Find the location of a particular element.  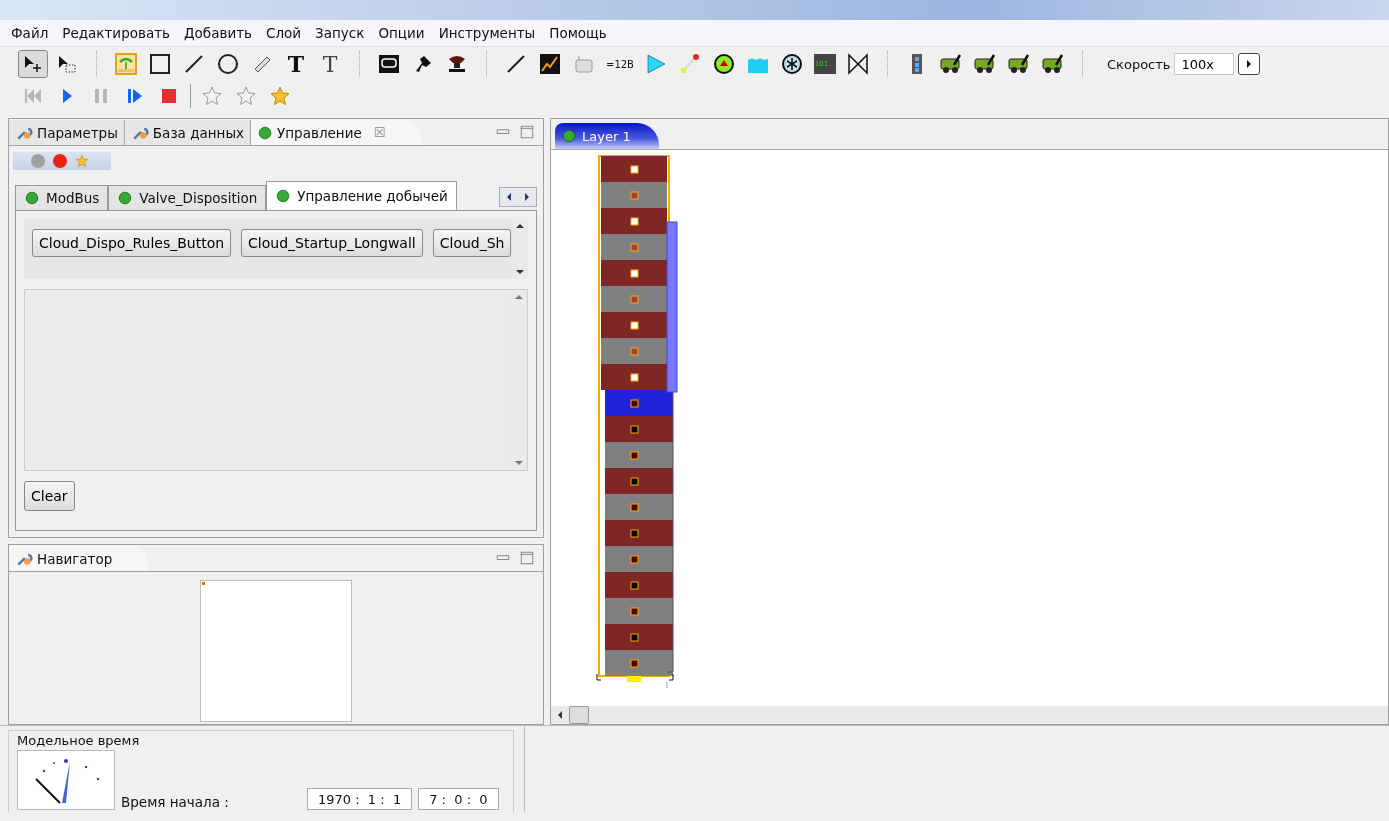

asterisk-icon is located at coordinates (792, 64).